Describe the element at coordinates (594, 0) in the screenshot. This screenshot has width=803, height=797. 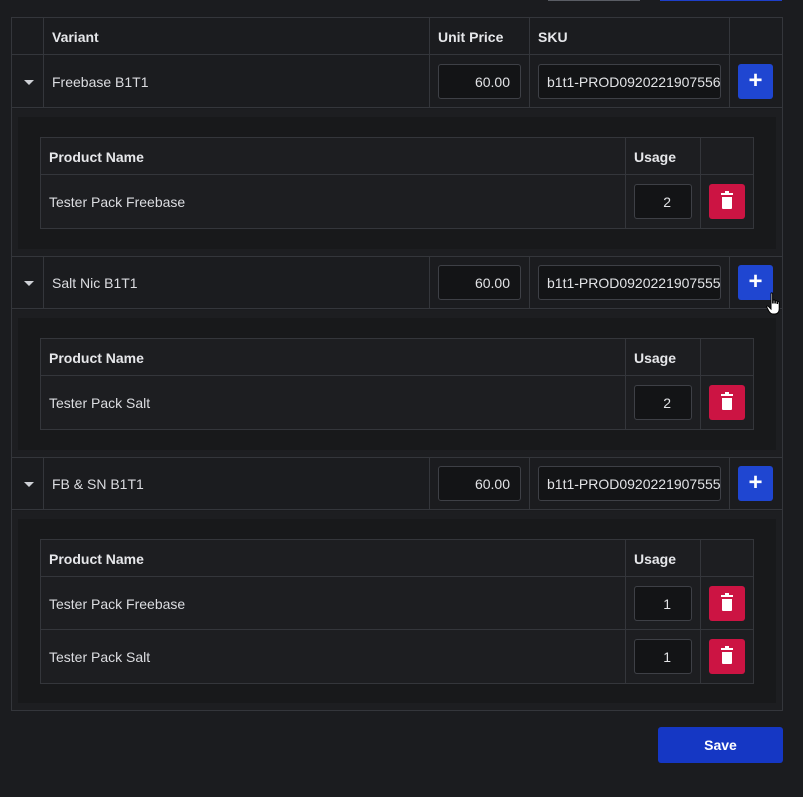
I see `top-secondary-button-edge` at that location.